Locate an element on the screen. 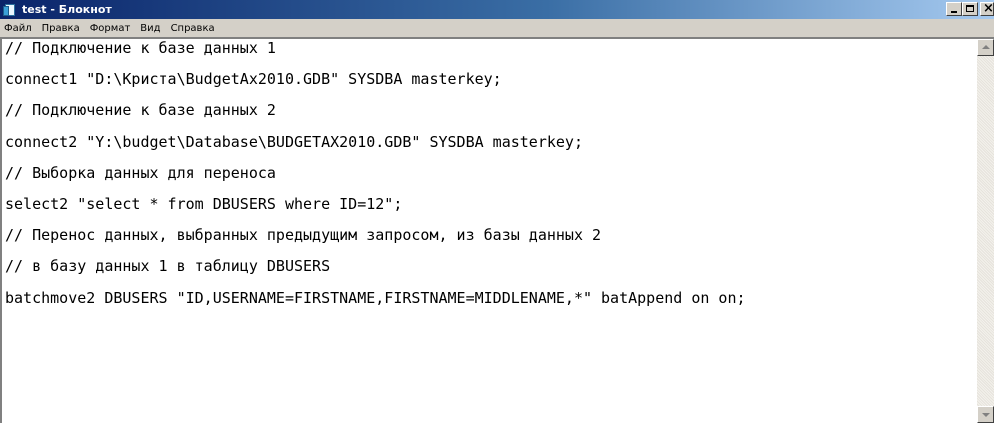  minimize-button is located at coordinates (954, 9).